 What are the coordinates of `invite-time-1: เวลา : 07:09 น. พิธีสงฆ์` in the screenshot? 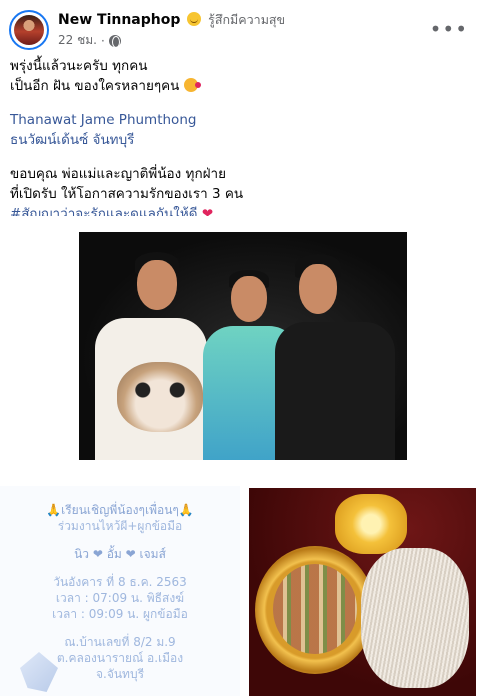 It's located at (120, 598).